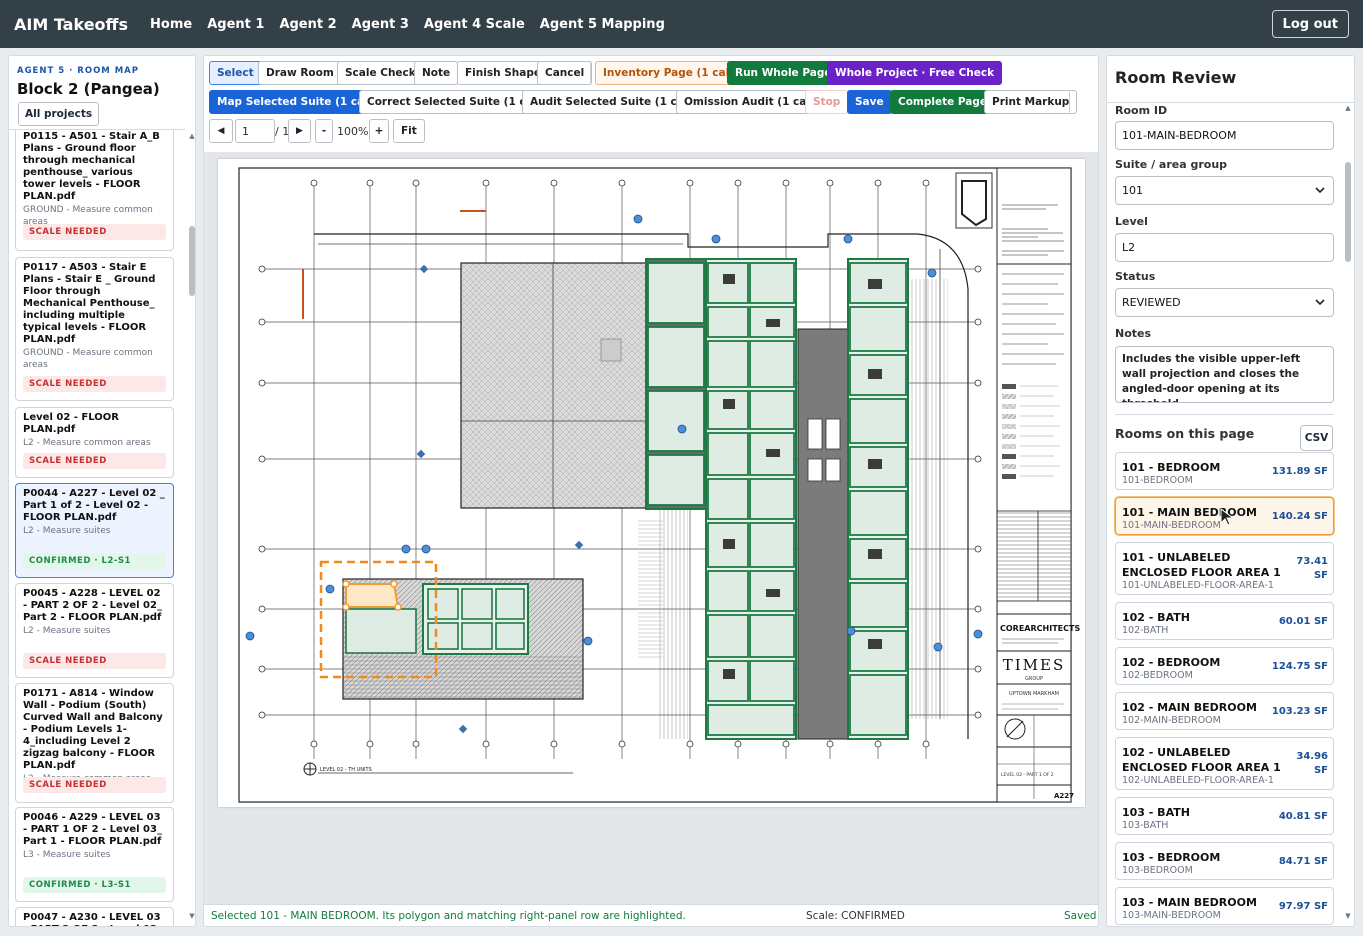 The image size is (1363, 936). Describe the element at coordinates (1312, 763) in the screenshot. I see `room-area: 34.96 SF` at that location.